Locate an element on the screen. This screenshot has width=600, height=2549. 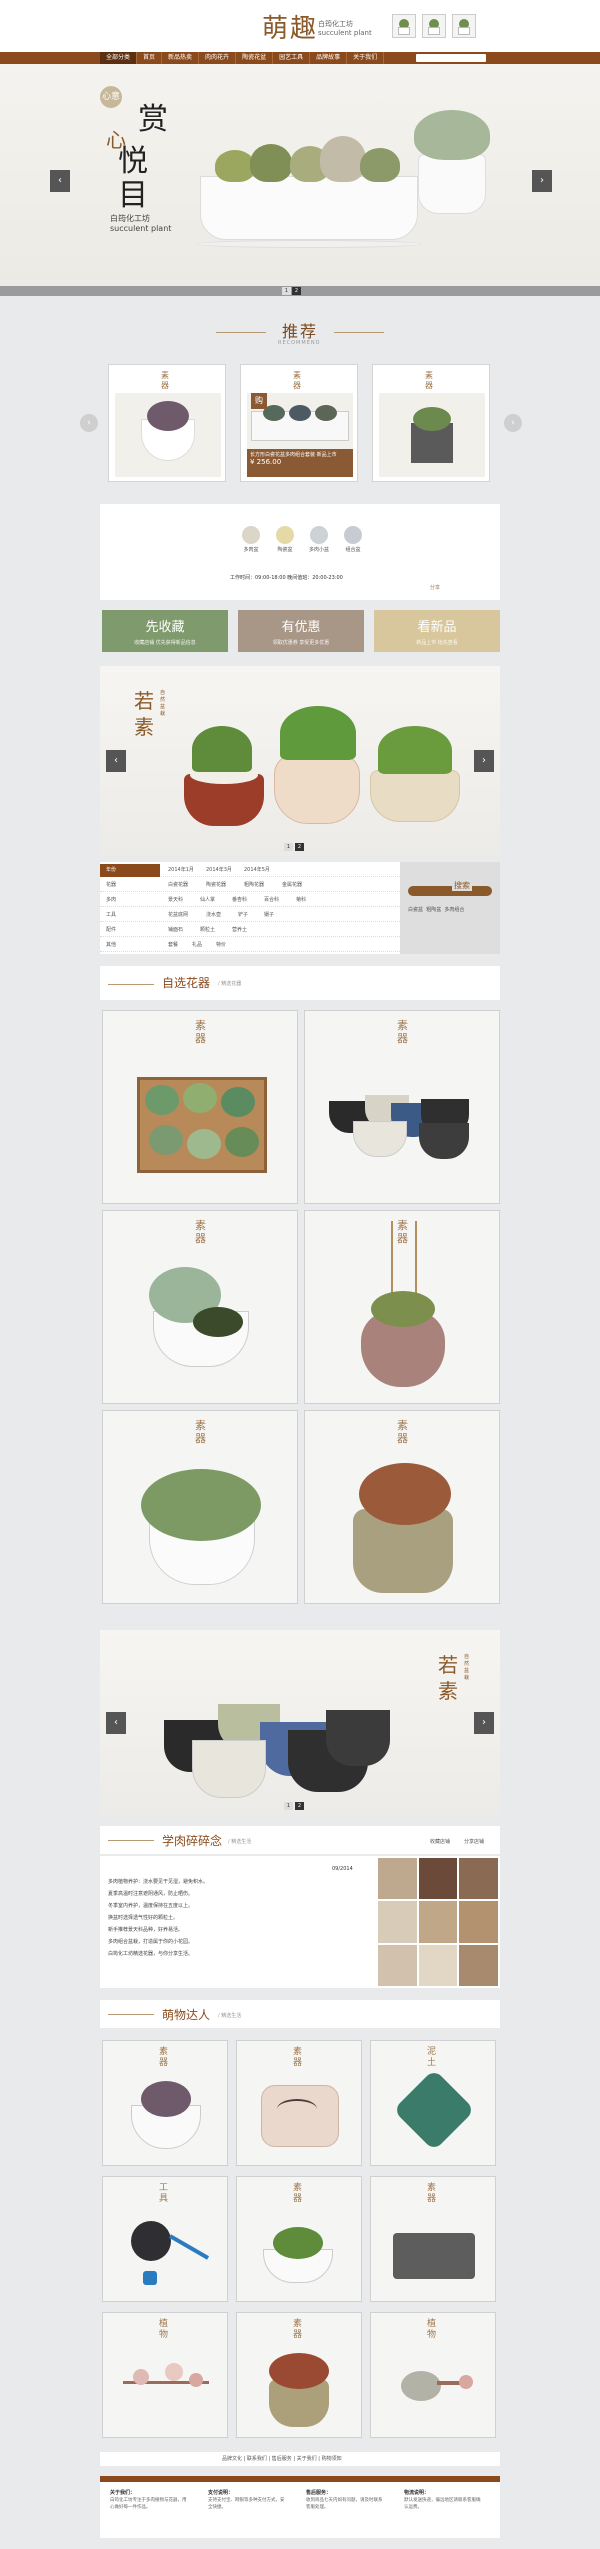
nav-item-story: 品牌故事 is located at coordinates (329, 58).